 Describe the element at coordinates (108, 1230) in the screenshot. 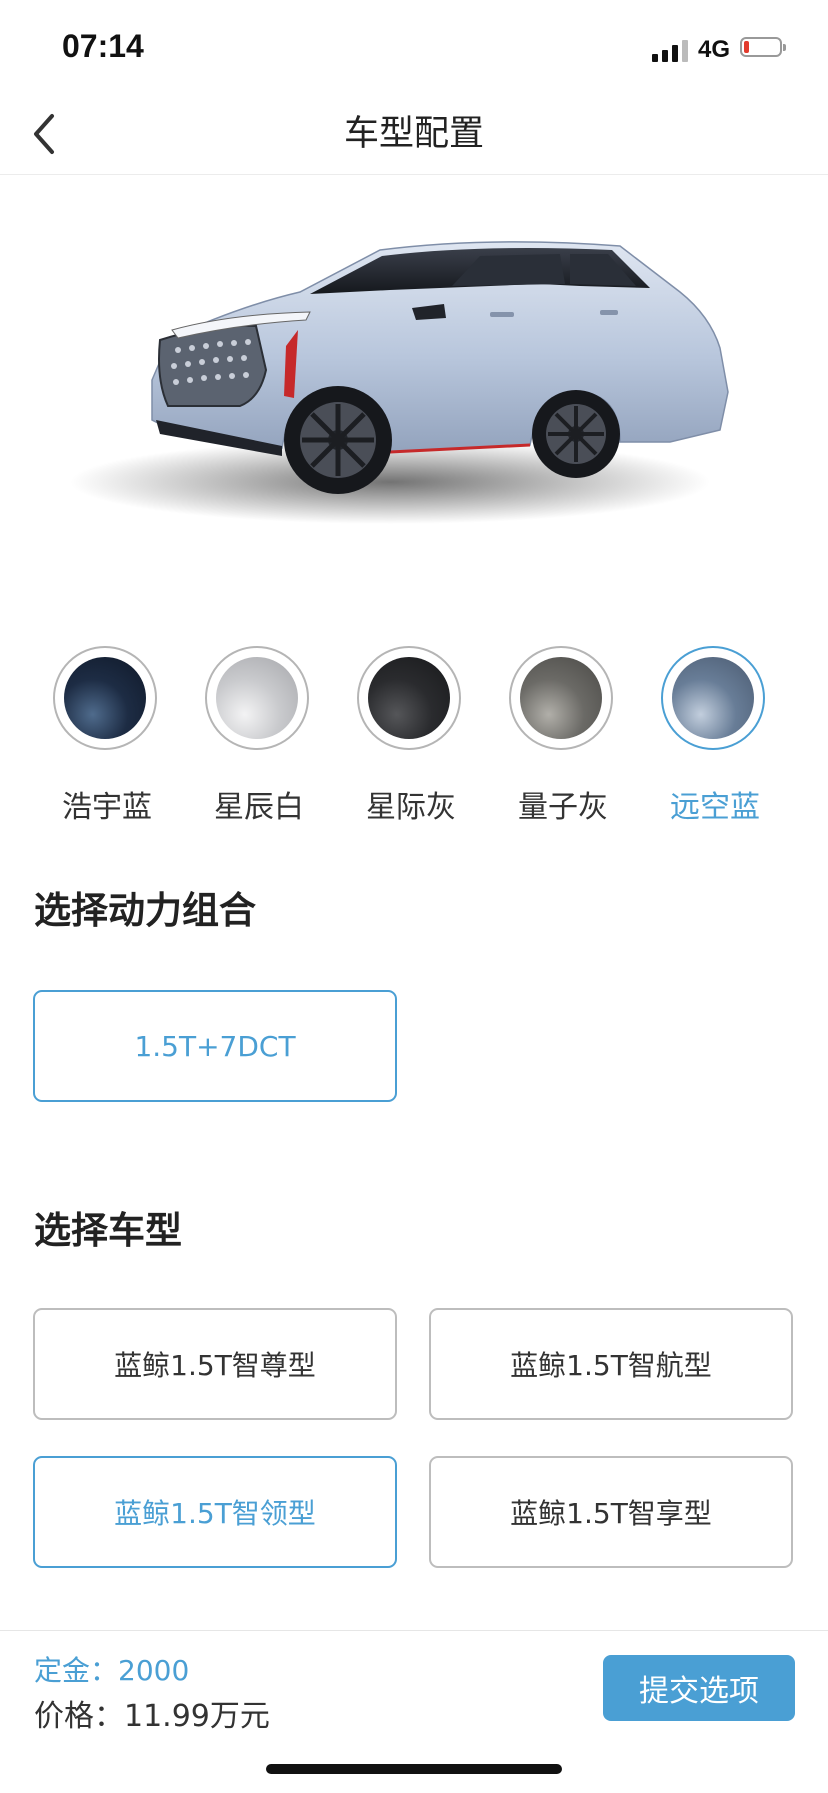

I see `model-section-title: 选择车型` at that location.